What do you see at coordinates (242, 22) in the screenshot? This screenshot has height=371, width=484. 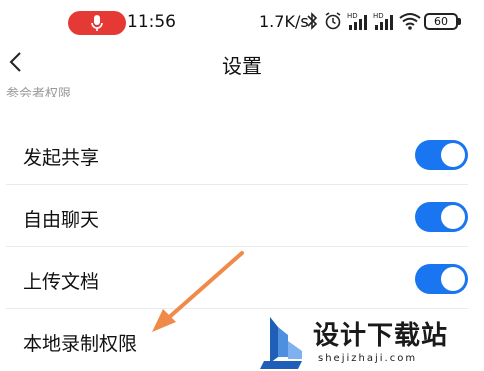 I see `status-bar: 11:56 1.7K/s HD HD 60` at bounding box center [242, 22].